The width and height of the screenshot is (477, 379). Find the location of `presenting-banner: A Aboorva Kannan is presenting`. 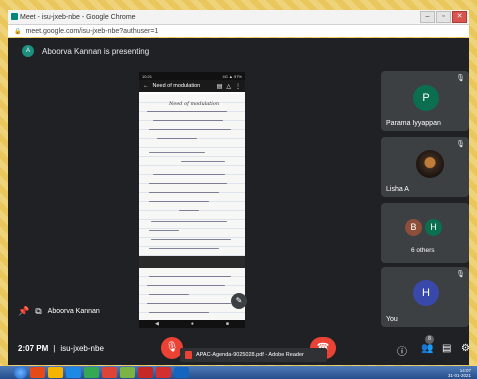

presenting-banner: A Aboorva Kannan is presenting is located at coordinates (238, 51).